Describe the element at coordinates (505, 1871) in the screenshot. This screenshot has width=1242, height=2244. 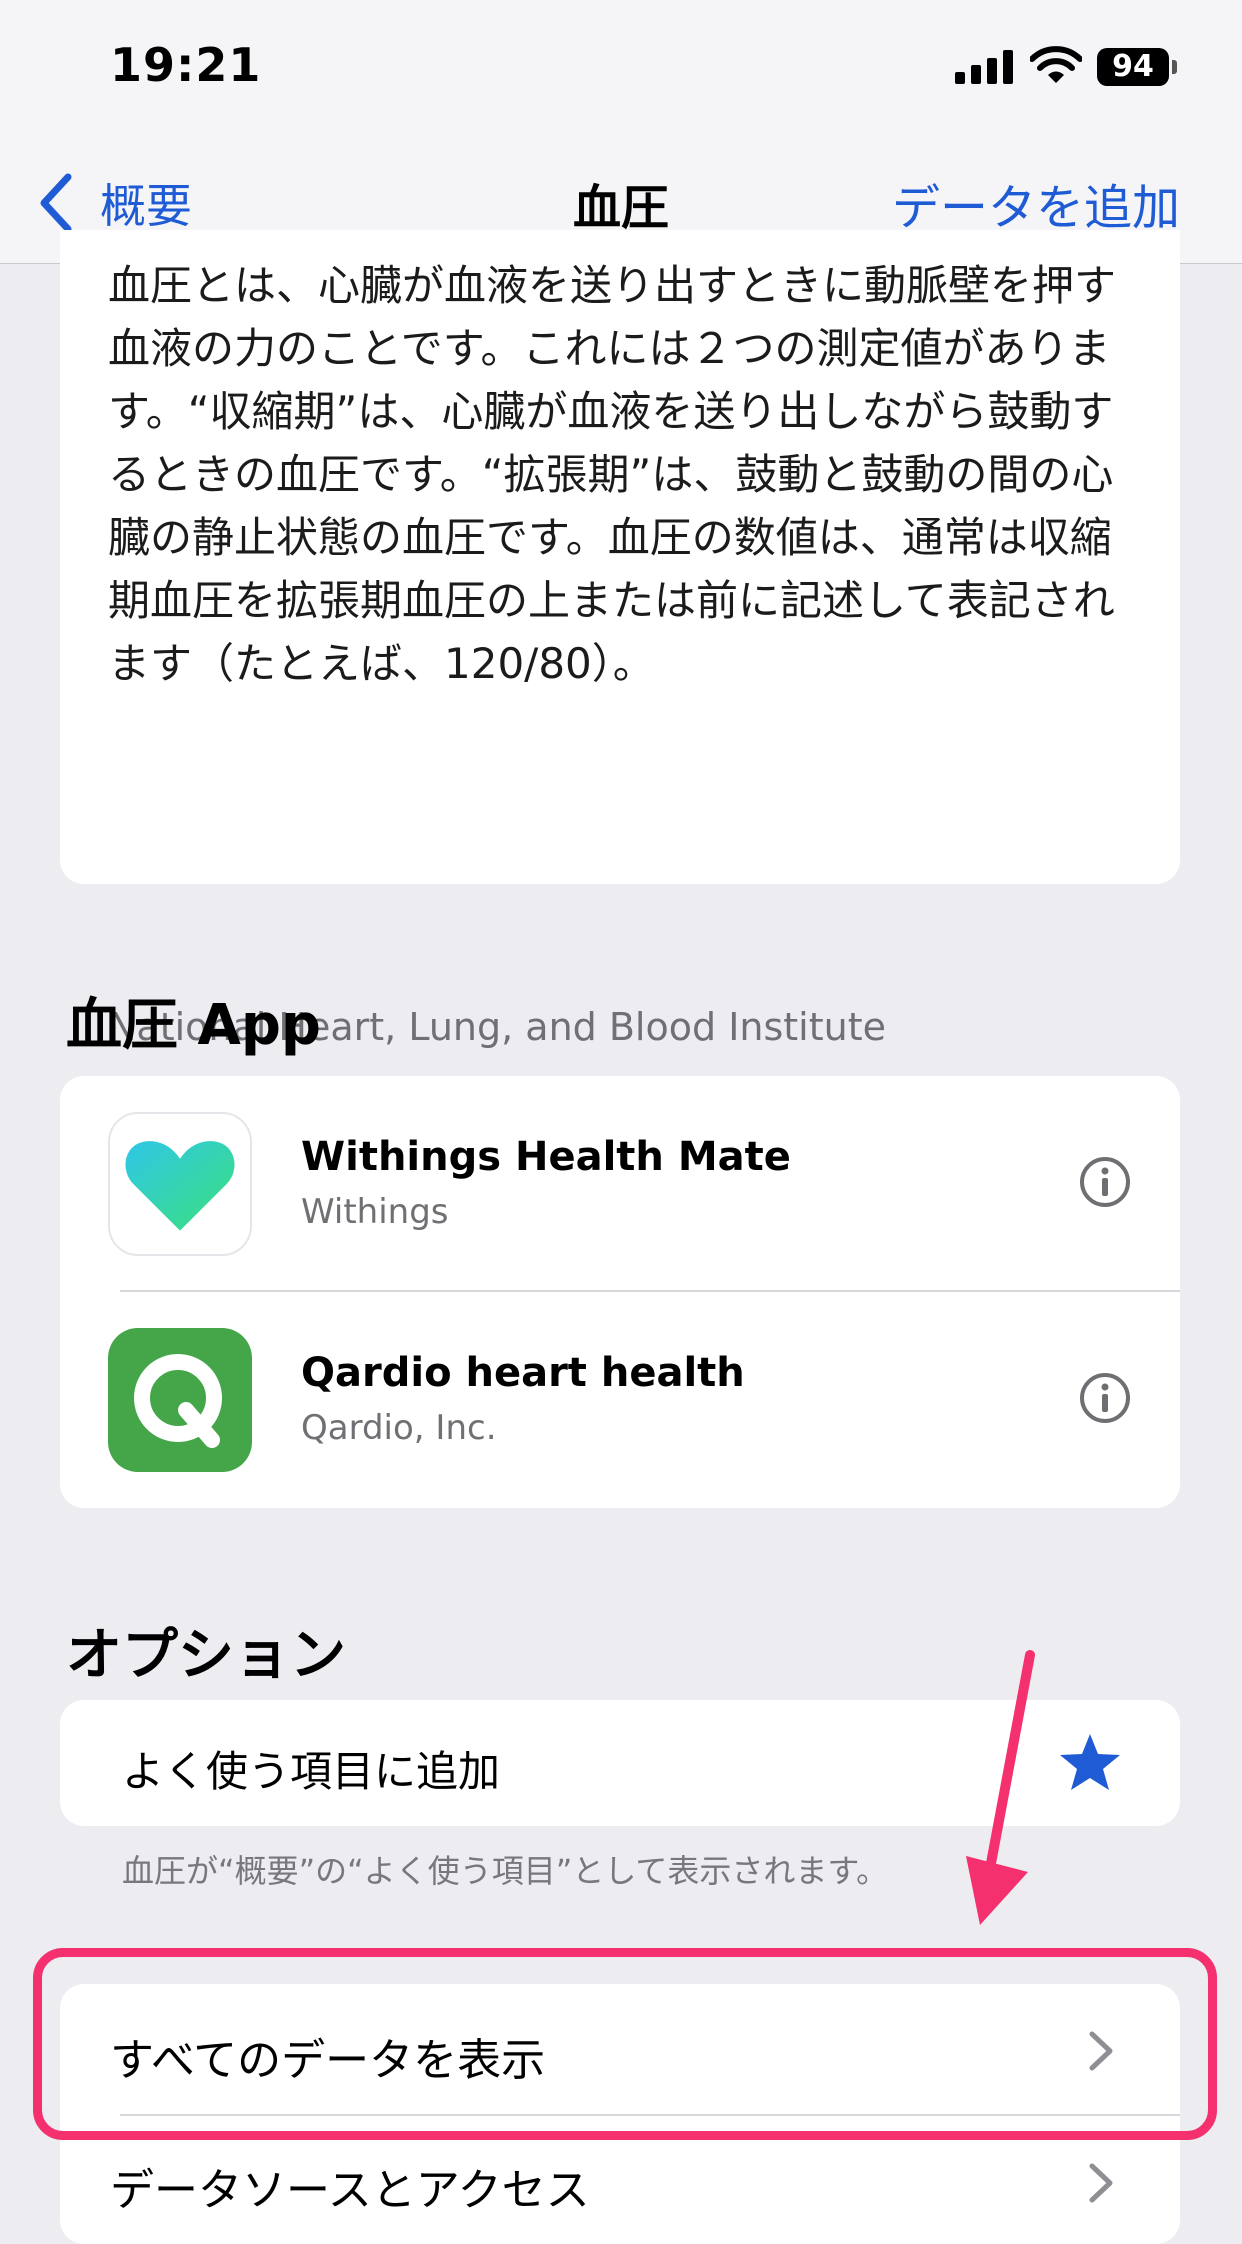
I see `favorite-note: 血圧が“概要”の“よく使う項目”として表示されます。` at that location.